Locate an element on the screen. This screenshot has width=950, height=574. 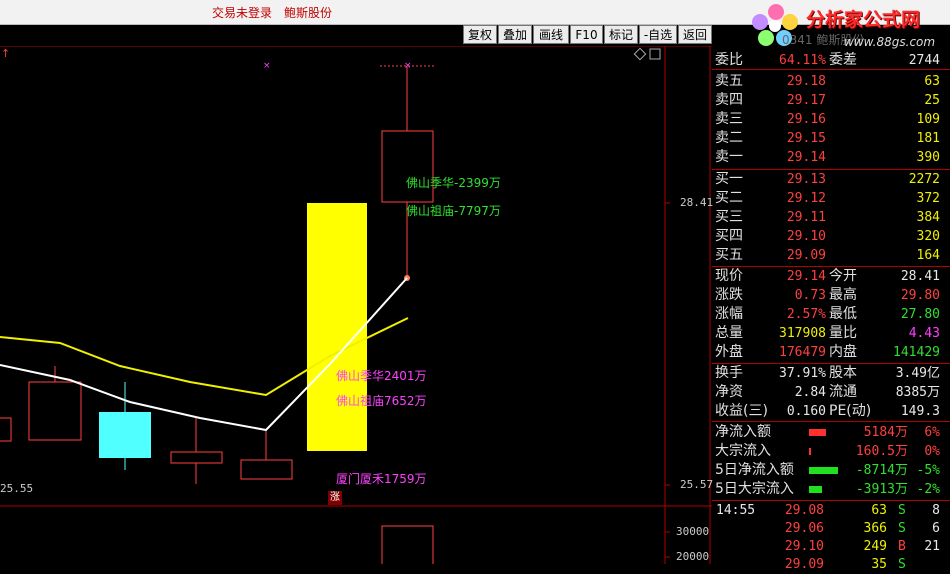
f10-button: F10 is located at coordinates (586, 34).